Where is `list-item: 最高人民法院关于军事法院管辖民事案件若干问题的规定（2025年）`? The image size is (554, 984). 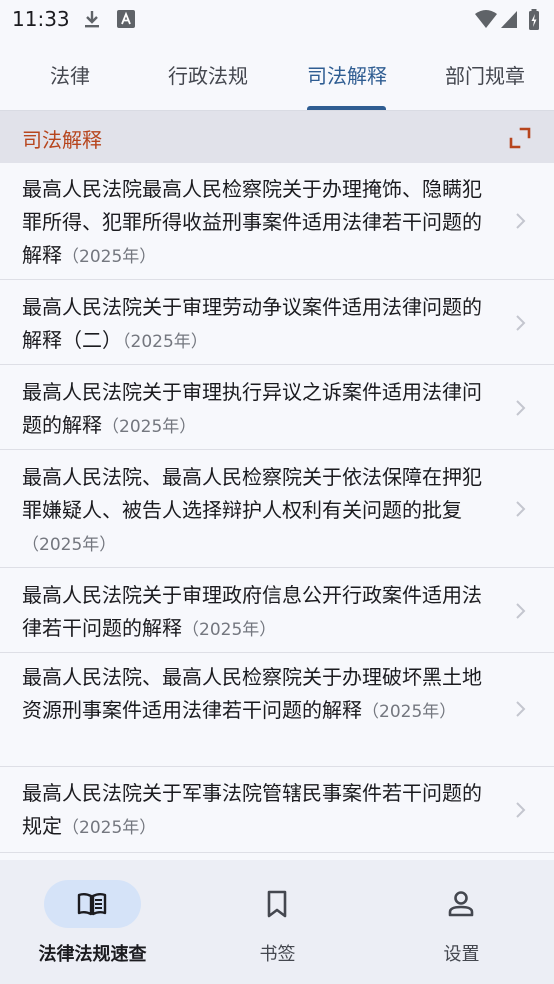 list-item: 最高人民法院关于军事法院管辖民事案件若干问题的规定（2025年） is located at coordinates (277, 810).